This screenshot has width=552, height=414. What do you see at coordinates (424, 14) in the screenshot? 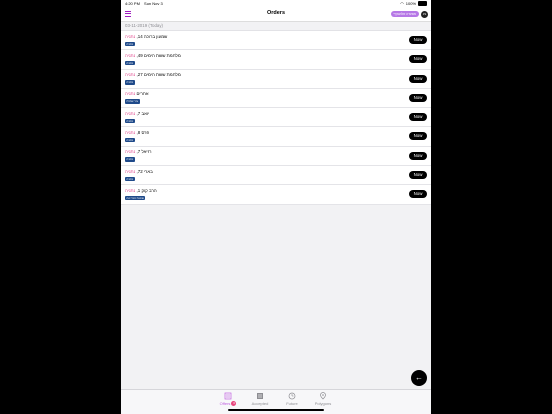
I see `avatar: JS` at bounding box center [424, 14].